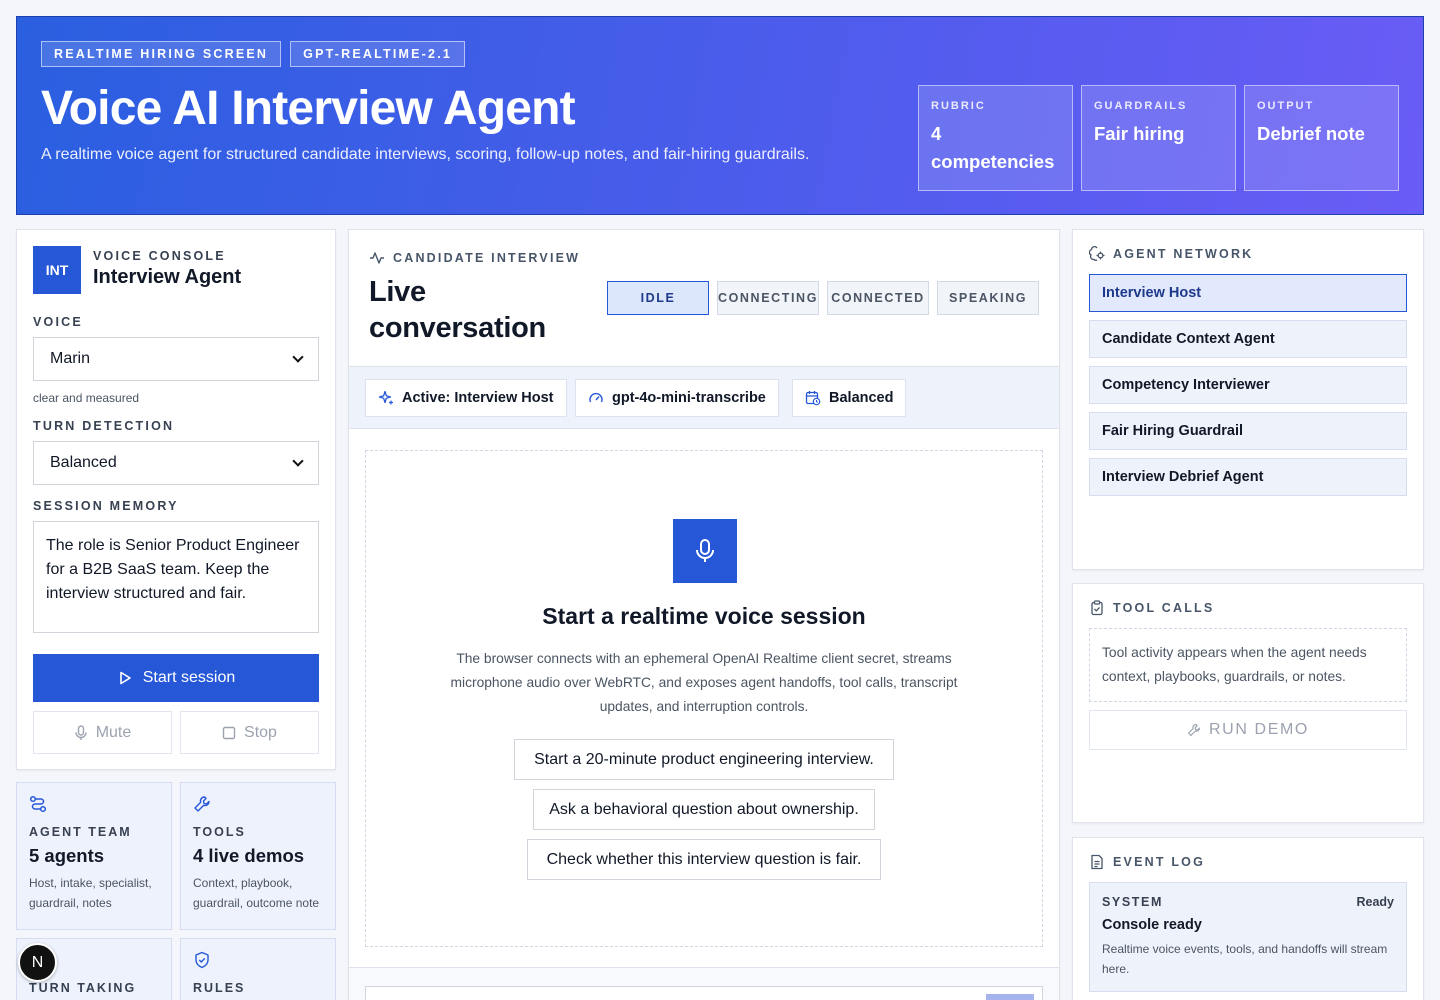 This screenshot has height=1000, width=1440. I want to click on stat-label: GUARDRAILS, so click(1141, 106).